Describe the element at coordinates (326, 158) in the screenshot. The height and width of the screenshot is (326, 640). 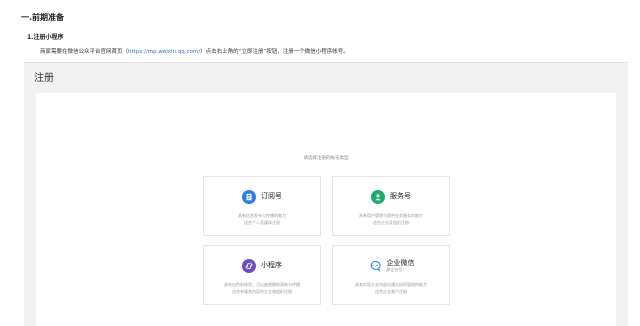
I see `account-type-hint: 请选择注册的帐号类型` at that location.